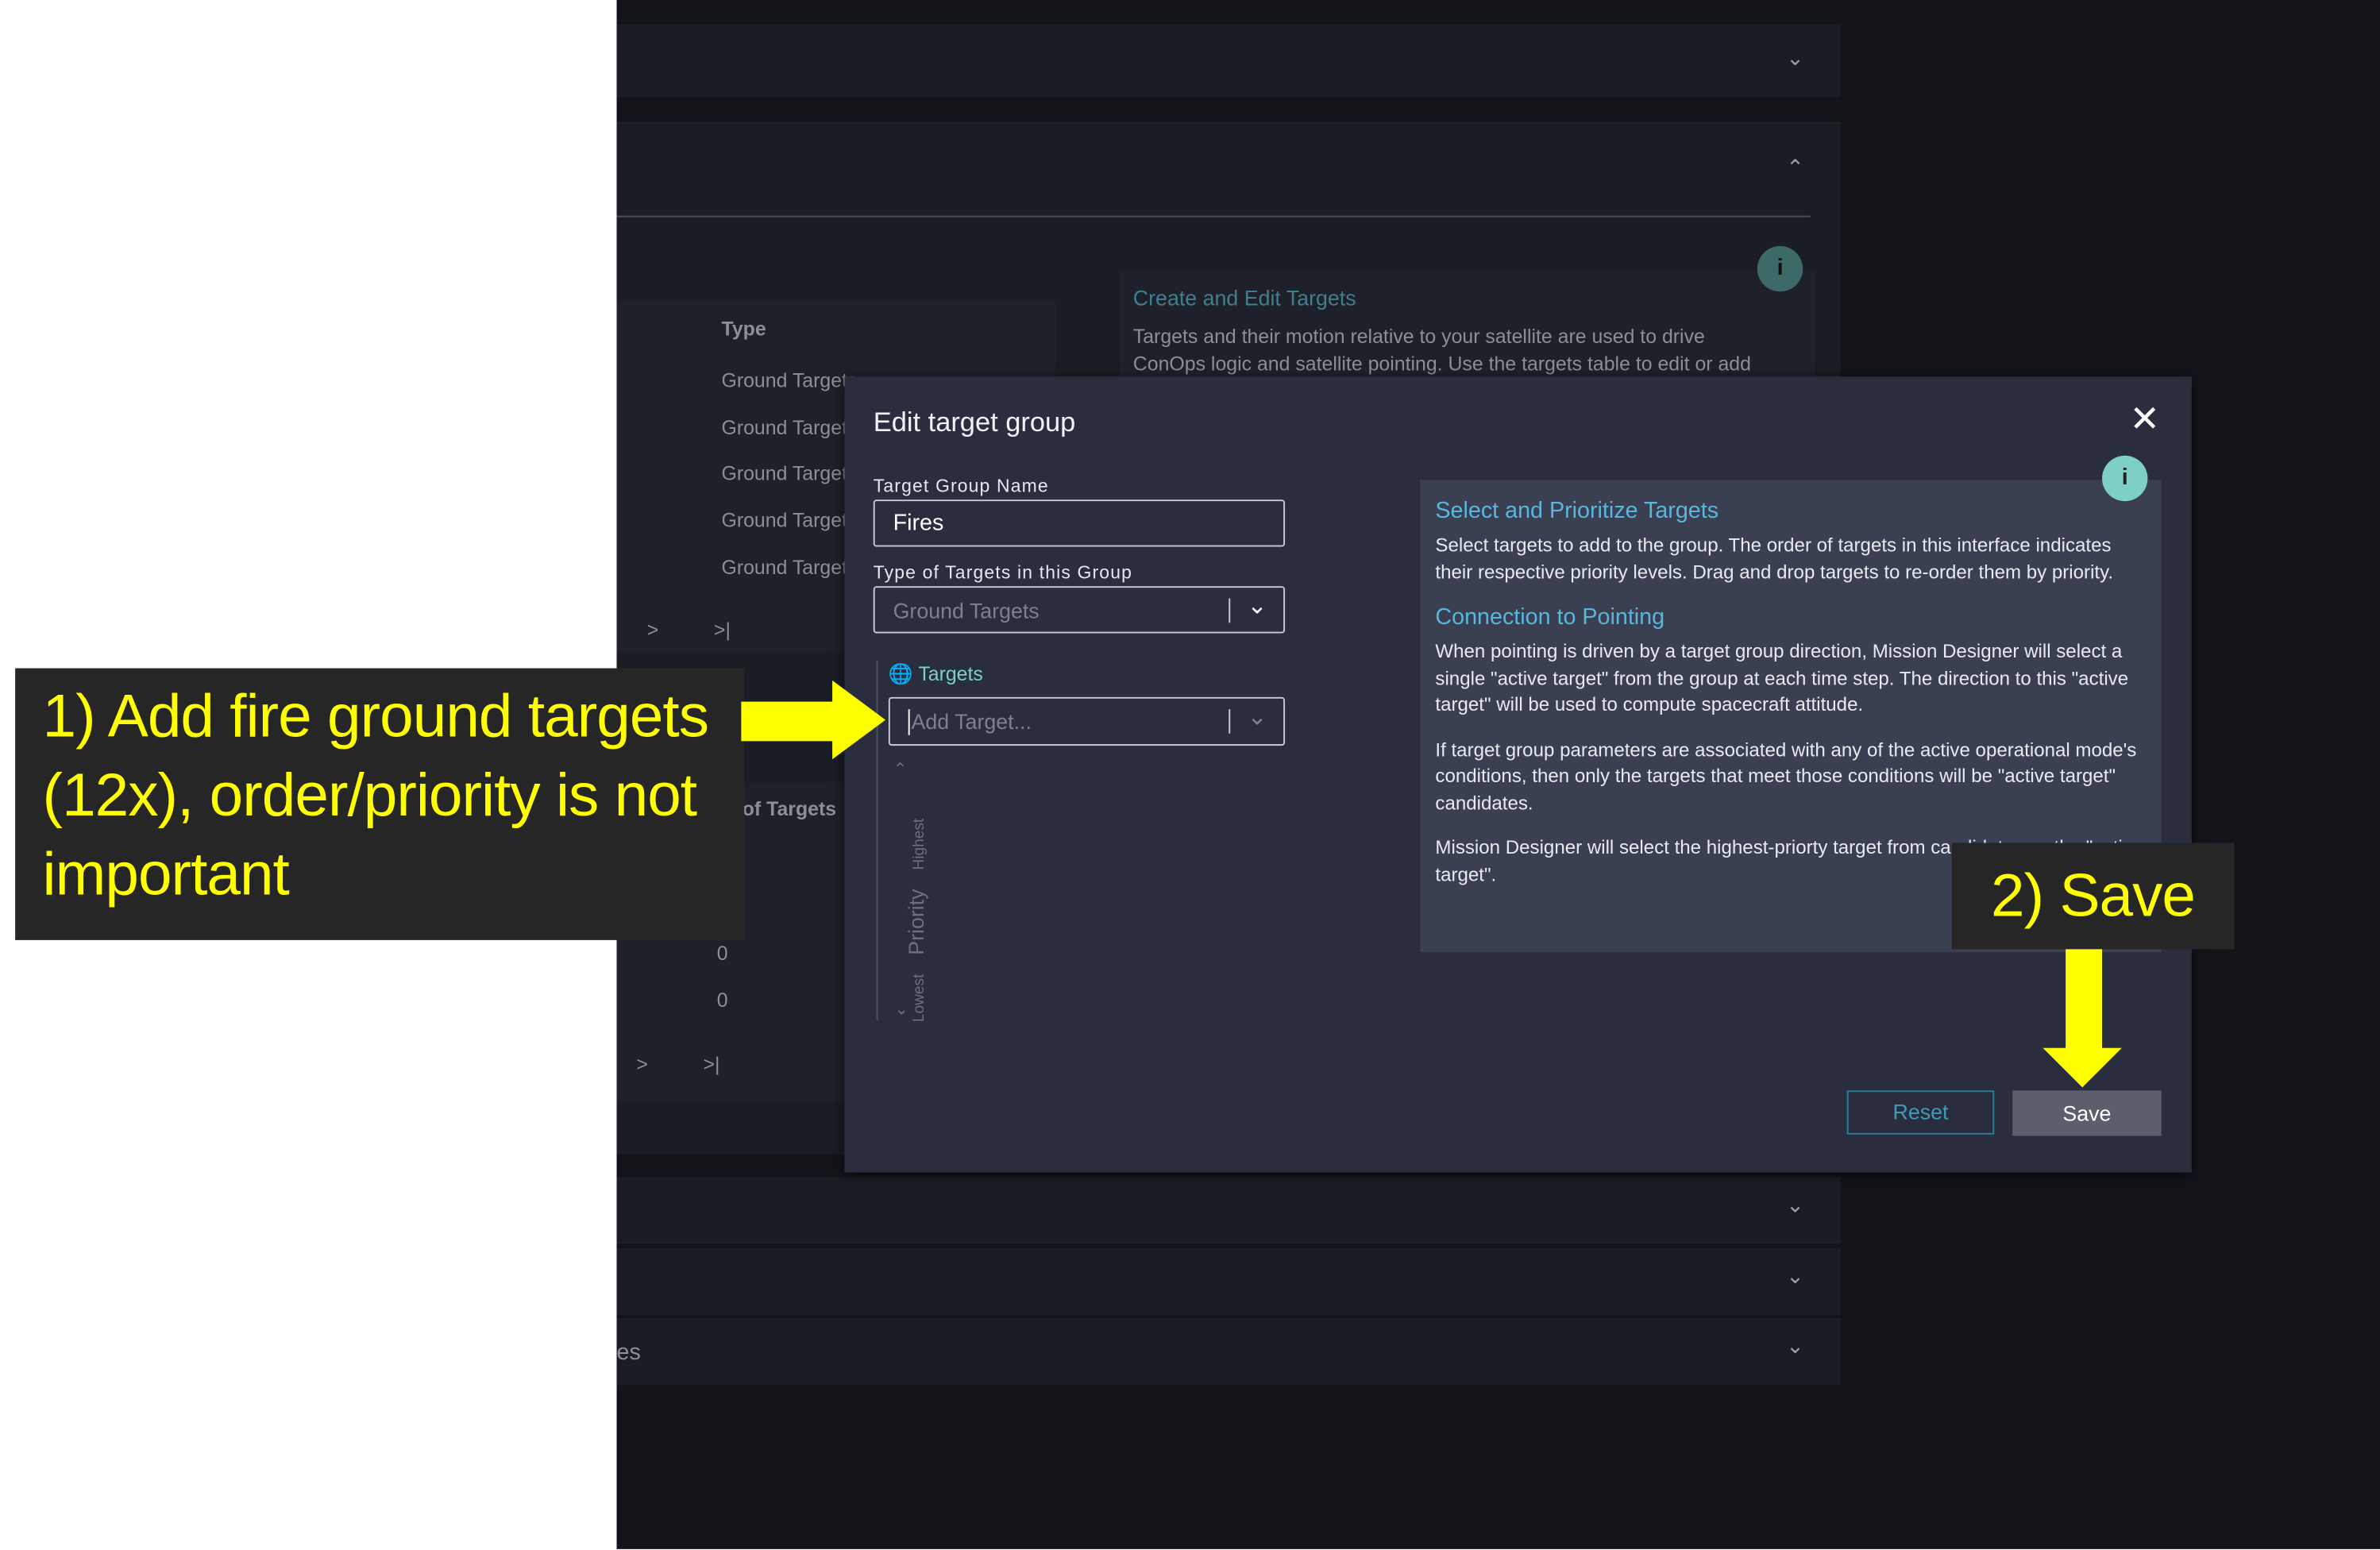 This screenshot has height=1550, width=2380. Describe the element at coordinates (900, 673) in the screenshot. I see `globe-icon: 🌐` at that location.